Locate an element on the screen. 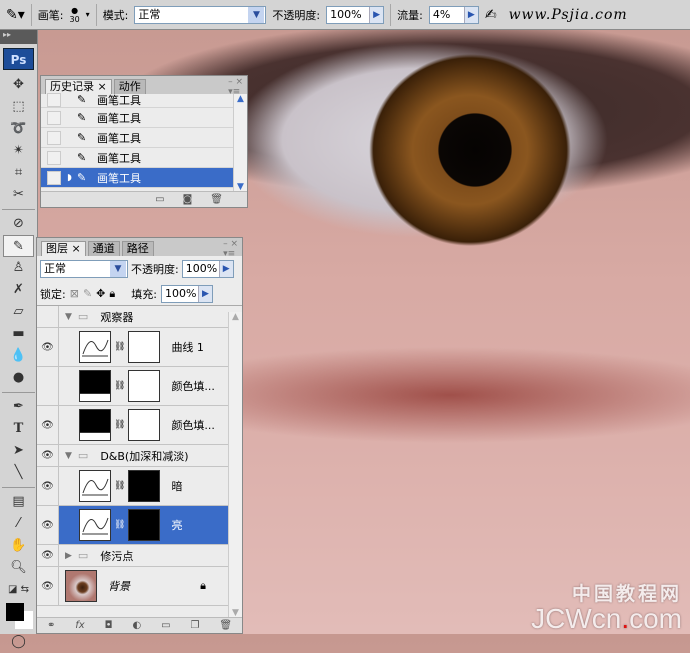 The height and width of the screenshot is (653, 690). expand-arrow-icon: ▶ is located at coordinates (68, 556).